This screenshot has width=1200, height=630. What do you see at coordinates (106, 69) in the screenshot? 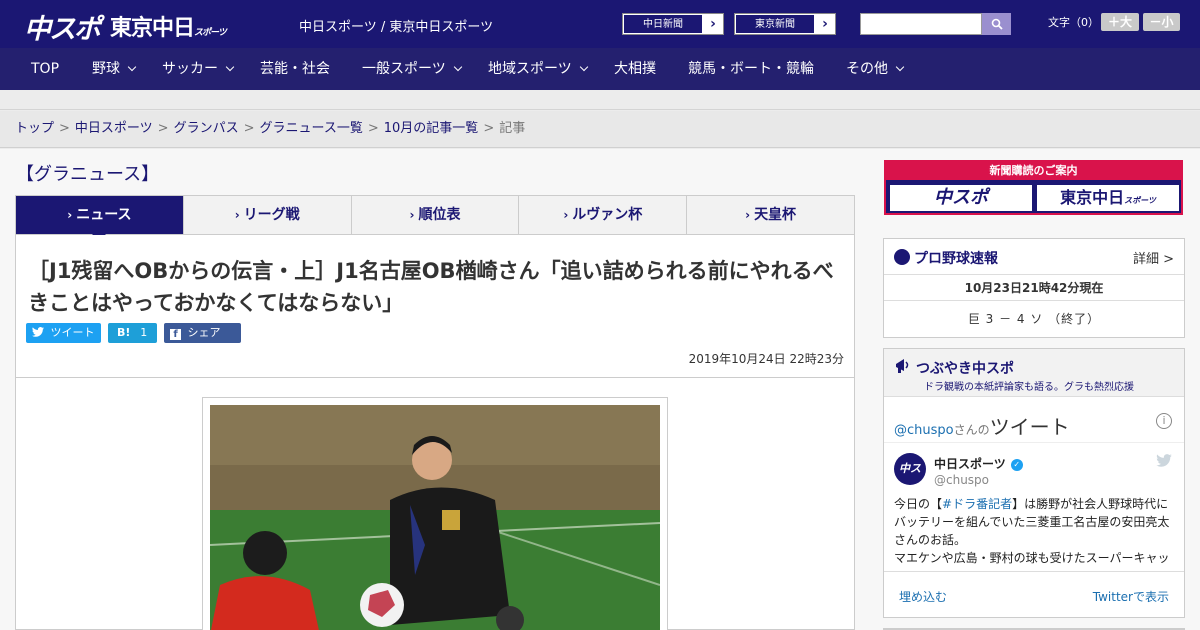
I see `nav-label: 野球` at bounding box center [106, 69].